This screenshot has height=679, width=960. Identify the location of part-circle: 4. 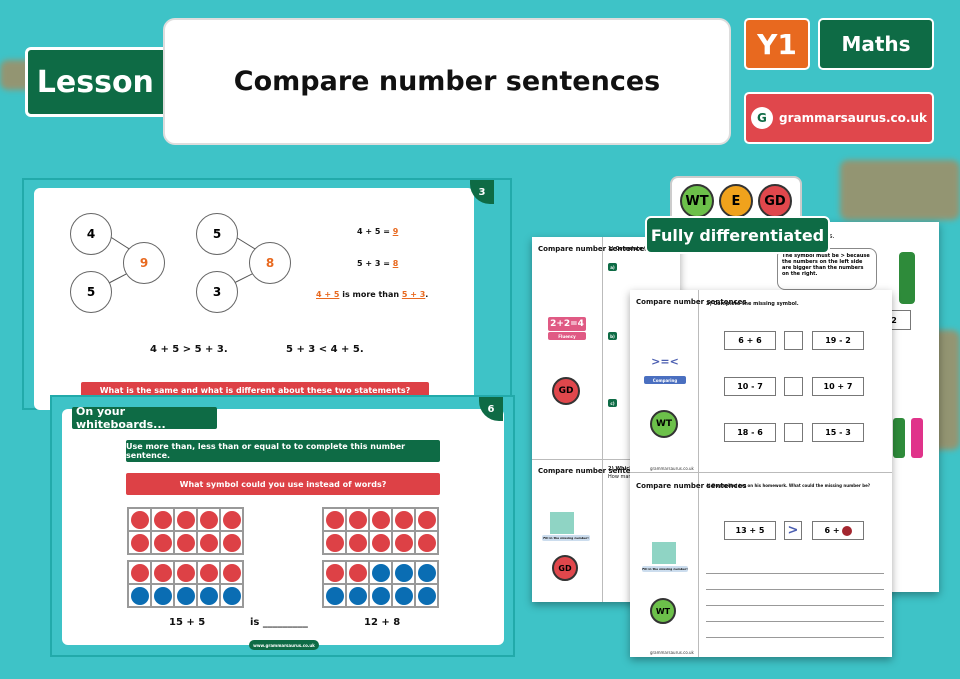
(91, 234).